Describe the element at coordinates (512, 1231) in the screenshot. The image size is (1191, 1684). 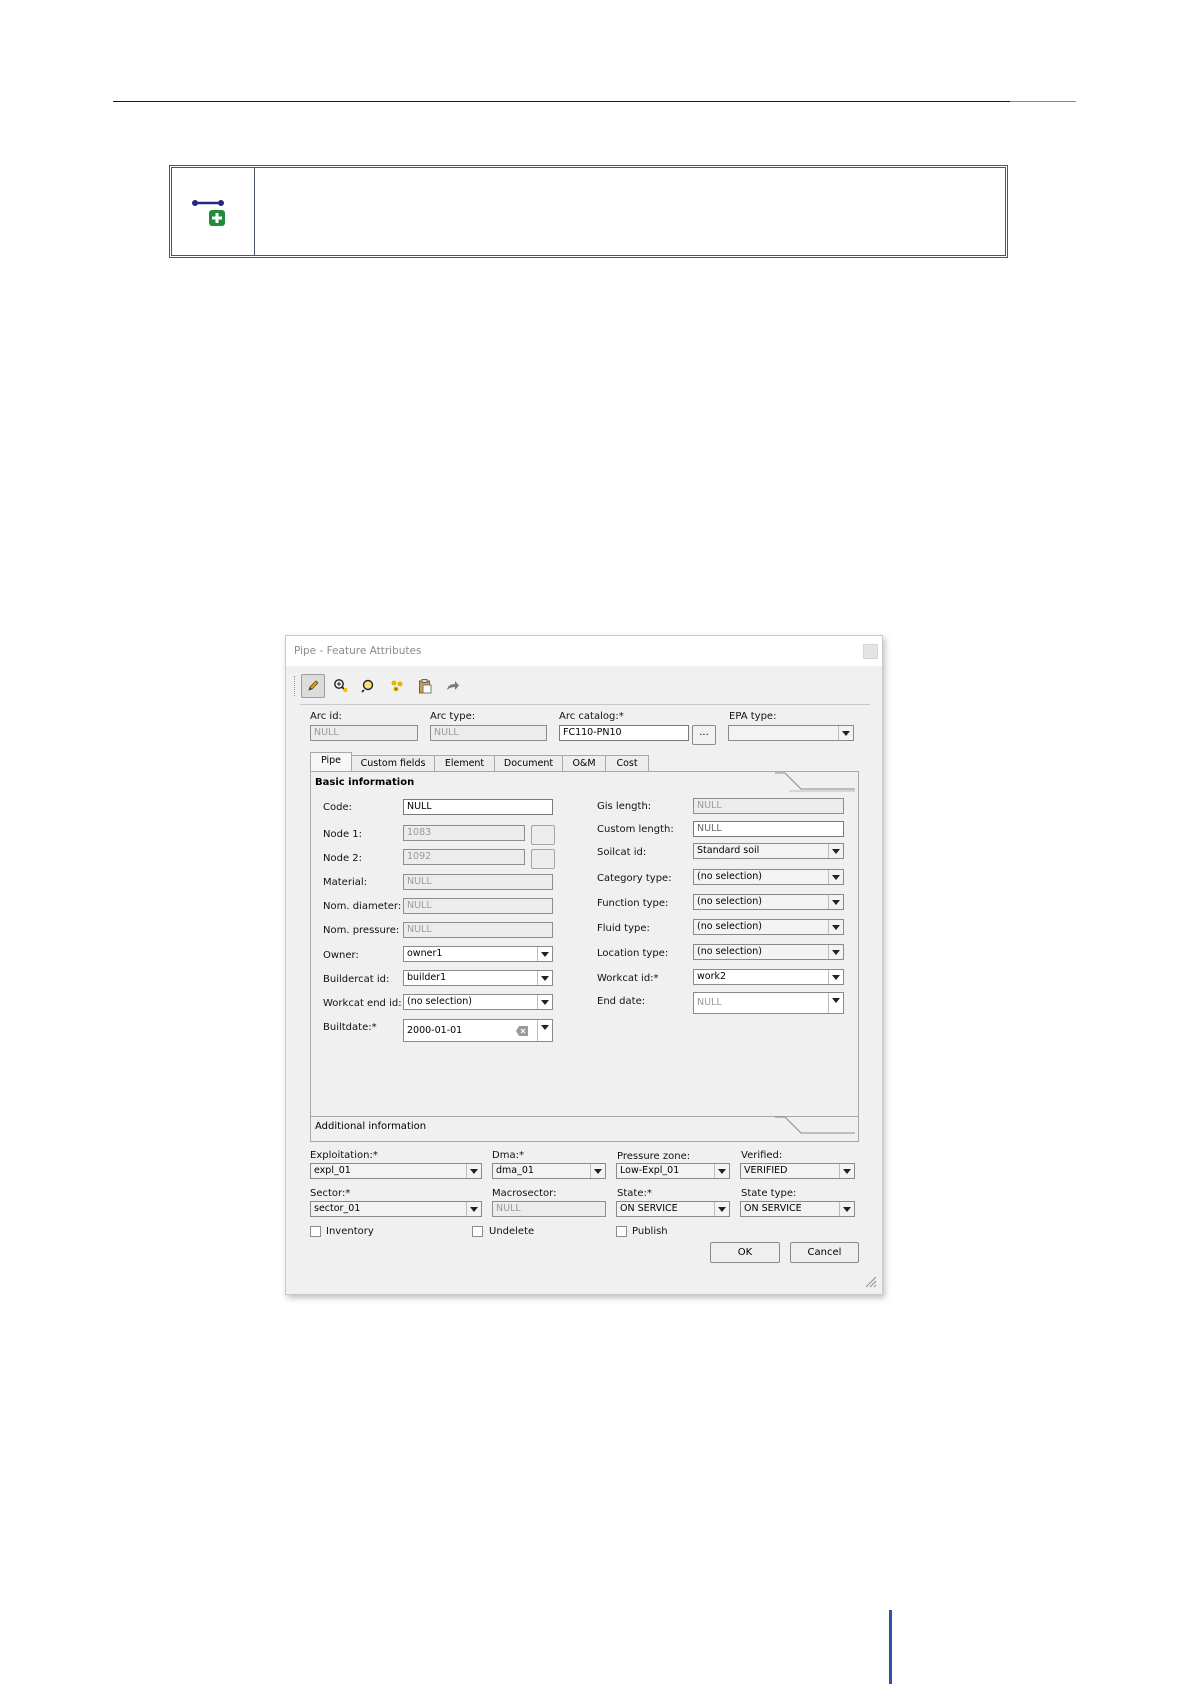
I see `undelete-label: Undelete` at that location.